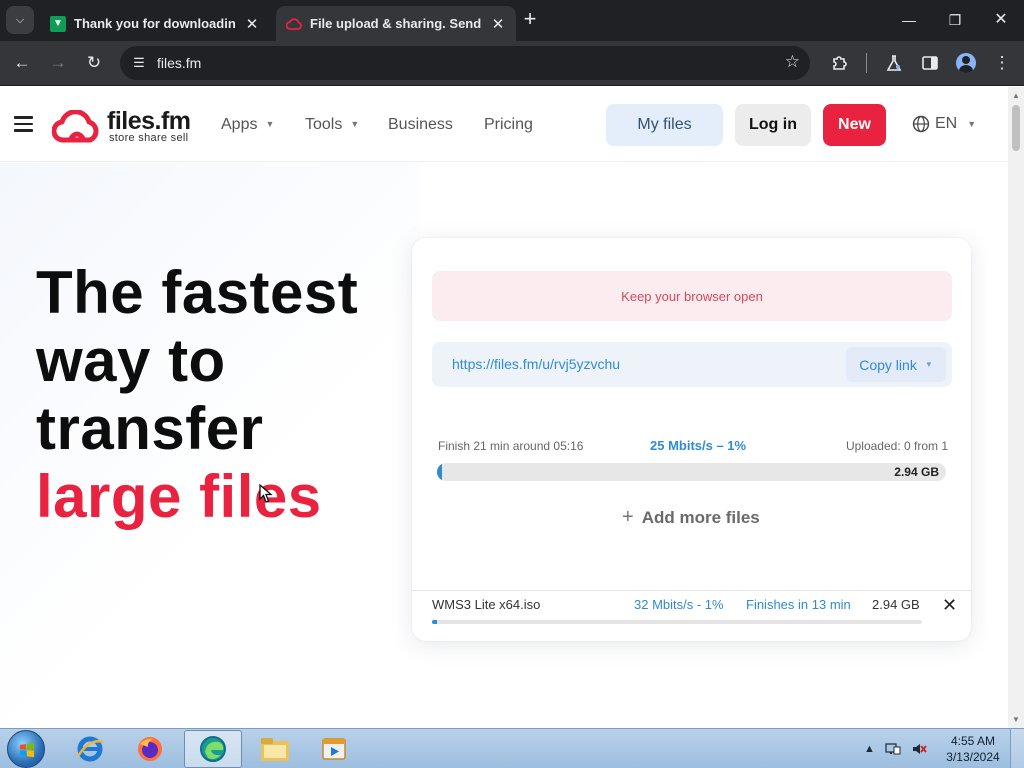 The image size is (1024, 768). Describe the element at coordinates (869, 749) in the screenshot. I see `show-hidden-icons-icon: ▲` at that location.